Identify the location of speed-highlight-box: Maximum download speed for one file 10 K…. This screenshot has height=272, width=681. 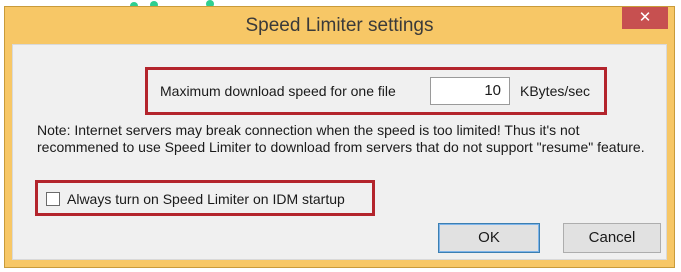
(376, 91).